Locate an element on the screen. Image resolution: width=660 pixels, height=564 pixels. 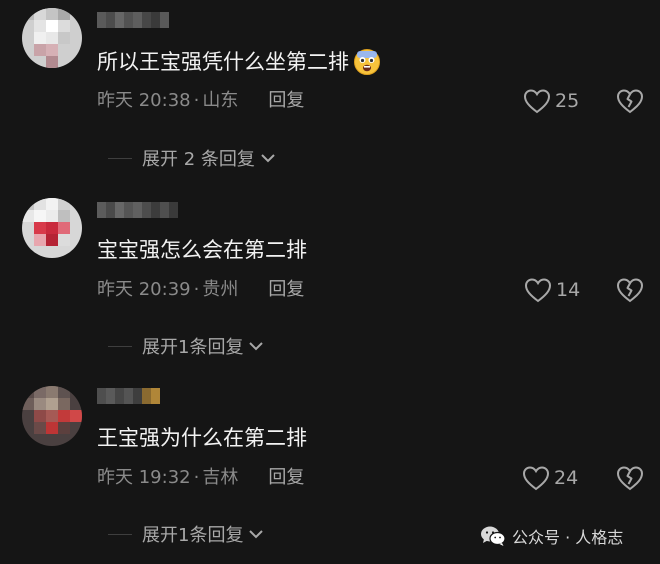
like-count: 25 is located at coordinates (567, 101).